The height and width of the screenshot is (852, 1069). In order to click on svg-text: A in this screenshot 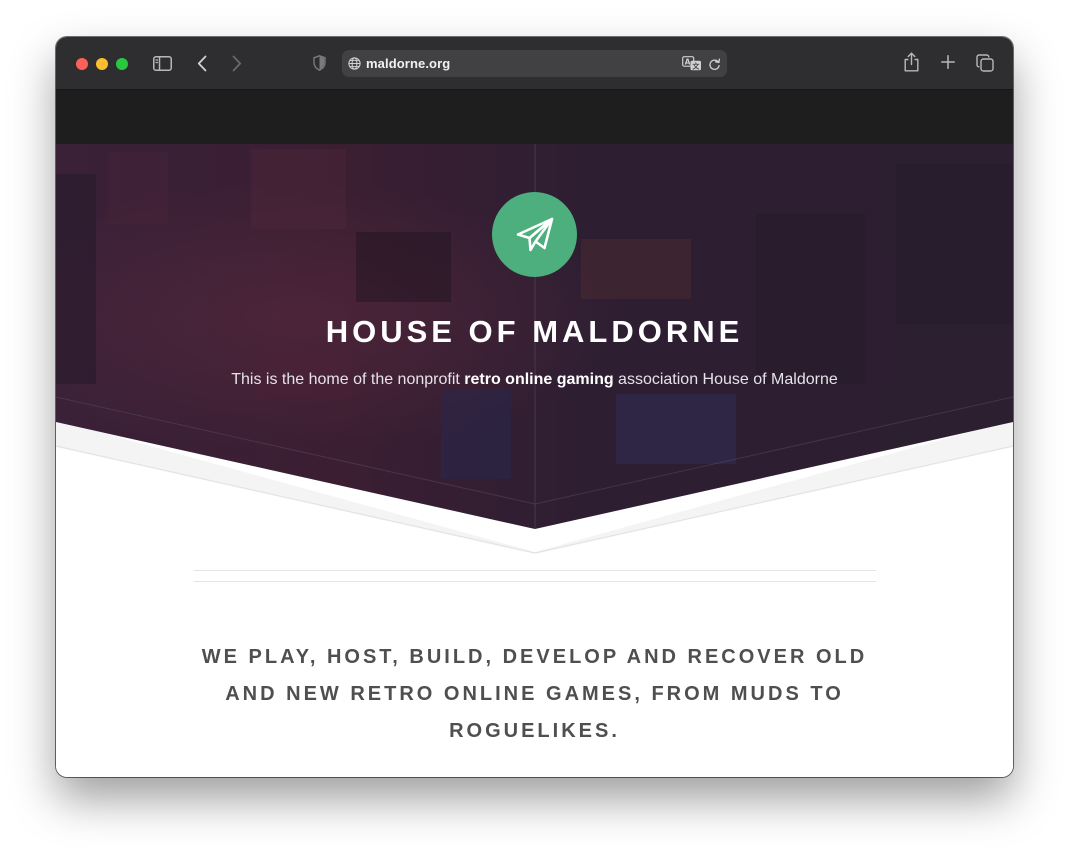, I will do `click(688, 61)`.